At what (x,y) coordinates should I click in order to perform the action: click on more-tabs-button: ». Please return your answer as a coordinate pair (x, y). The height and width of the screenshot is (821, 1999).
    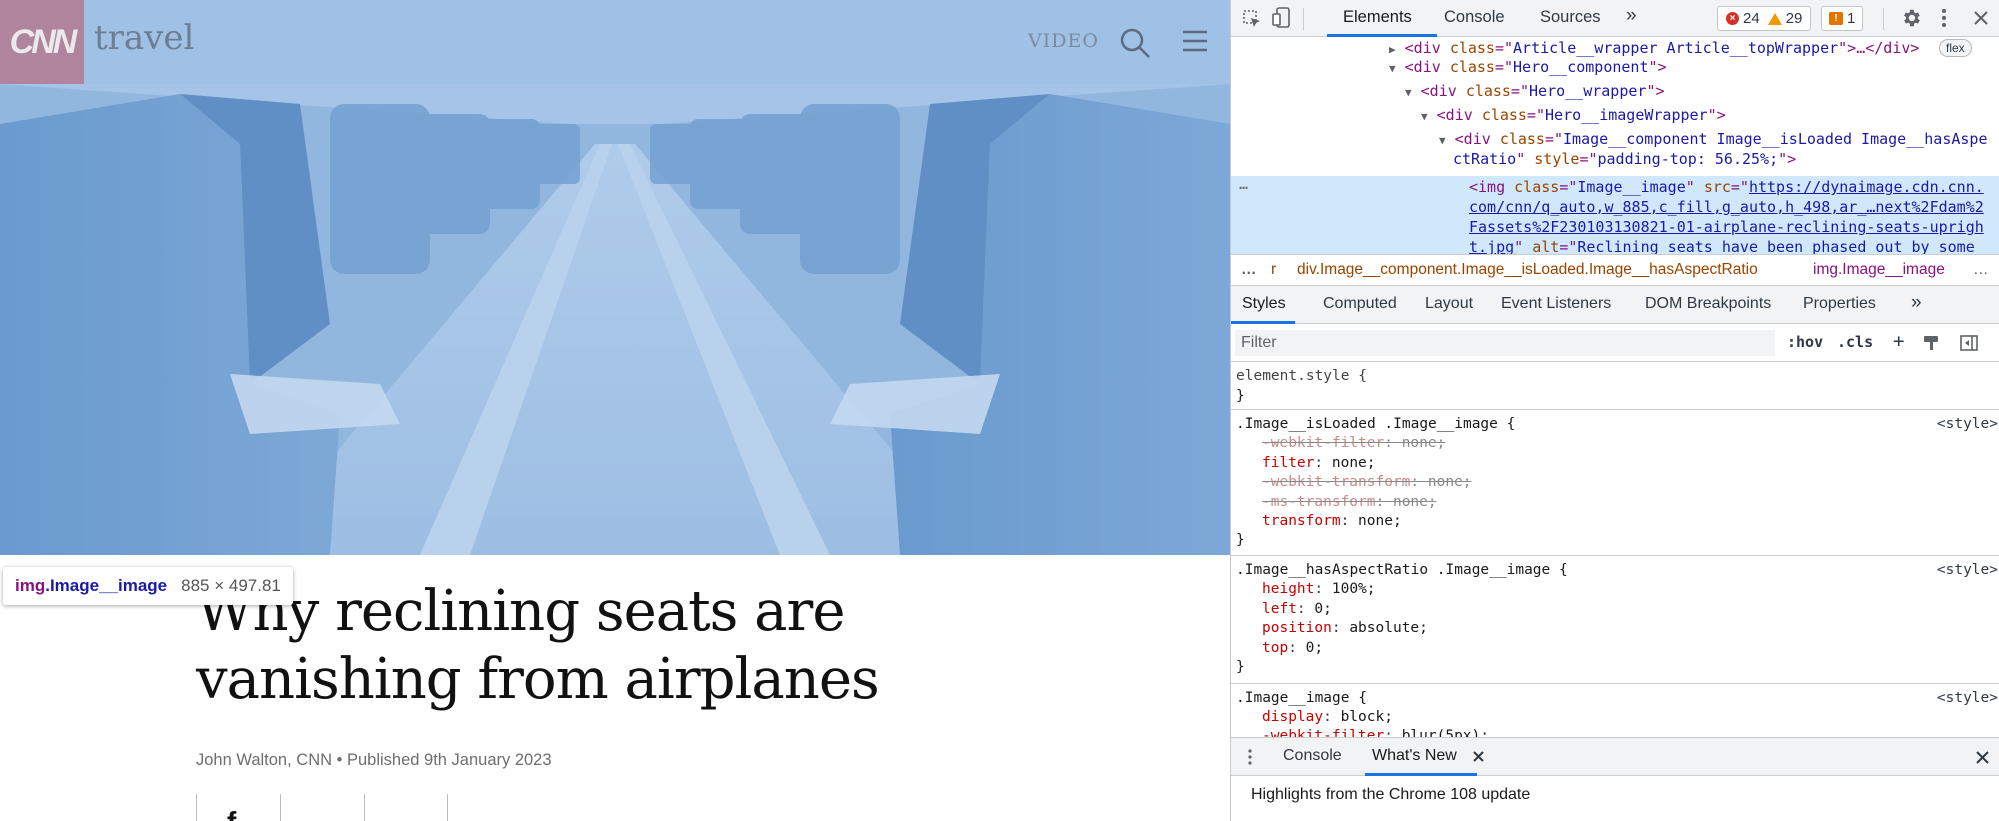
    Looking at the image, I should click on (1631, 16).